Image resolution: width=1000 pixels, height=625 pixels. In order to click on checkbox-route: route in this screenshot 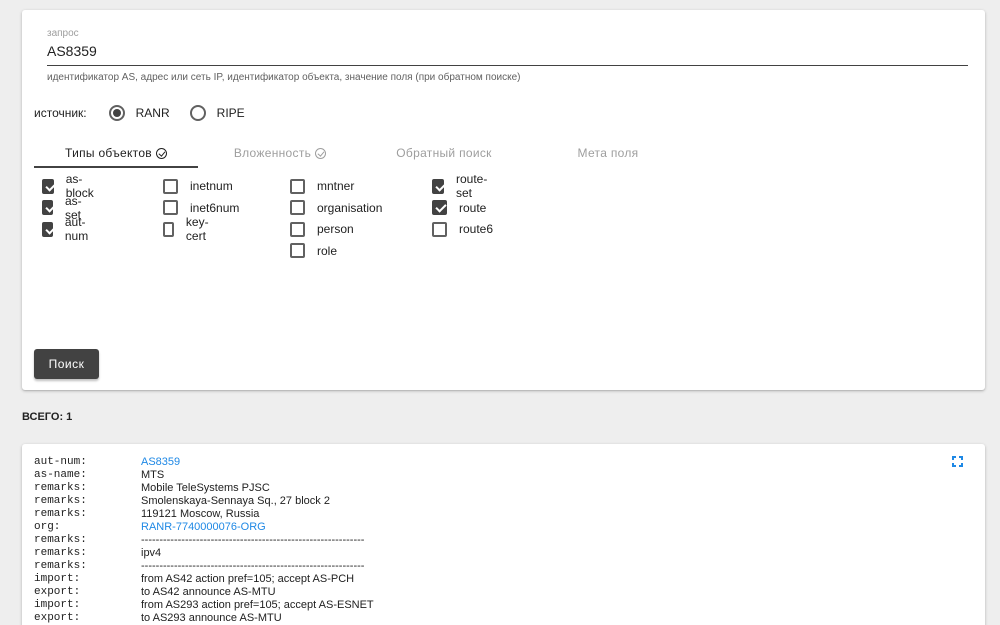, I will do `click(459, 208)`.